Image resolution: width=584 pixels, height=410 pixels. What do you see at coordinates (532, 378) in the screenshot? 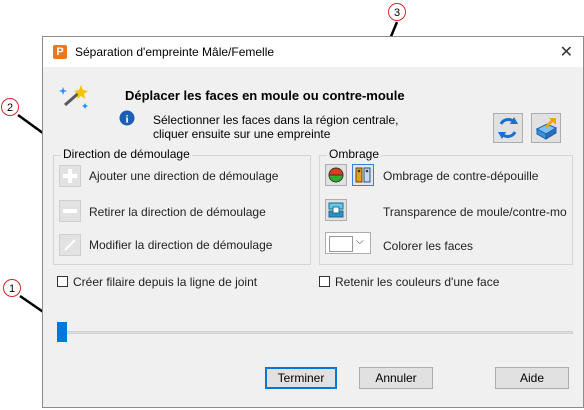
I see `help-button: Aide` at bounding box center [532, 378].